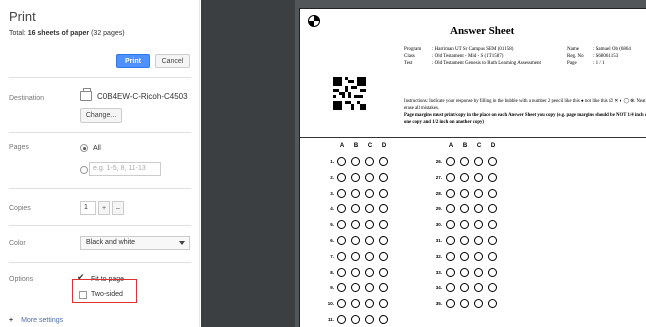  What do you see at coordinates (86, 94) in the screenshot?
I see `printer-icon` at bounding box center [86, 94].